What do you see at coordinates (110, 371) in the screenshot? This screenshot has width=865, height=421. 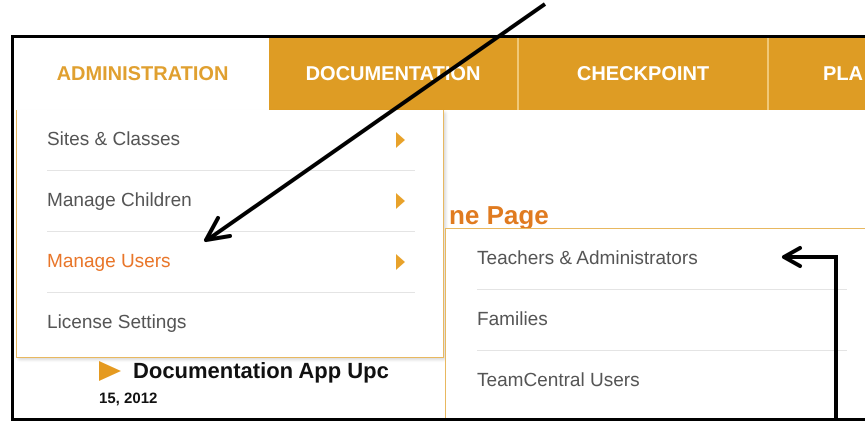 I see `triangle-icon` at bounding box center [110, 371].